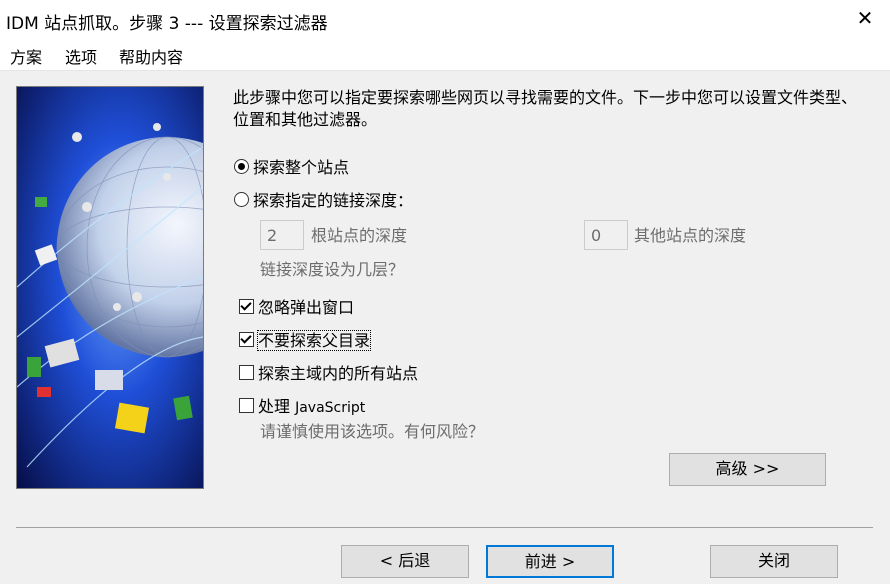  What do you see at coordinates (167, 24) in the screenshot?
I see `window-title: IDM 站点抓取。步骤 3 --- 设置探索过滤器` at bounding box center [167, 24].